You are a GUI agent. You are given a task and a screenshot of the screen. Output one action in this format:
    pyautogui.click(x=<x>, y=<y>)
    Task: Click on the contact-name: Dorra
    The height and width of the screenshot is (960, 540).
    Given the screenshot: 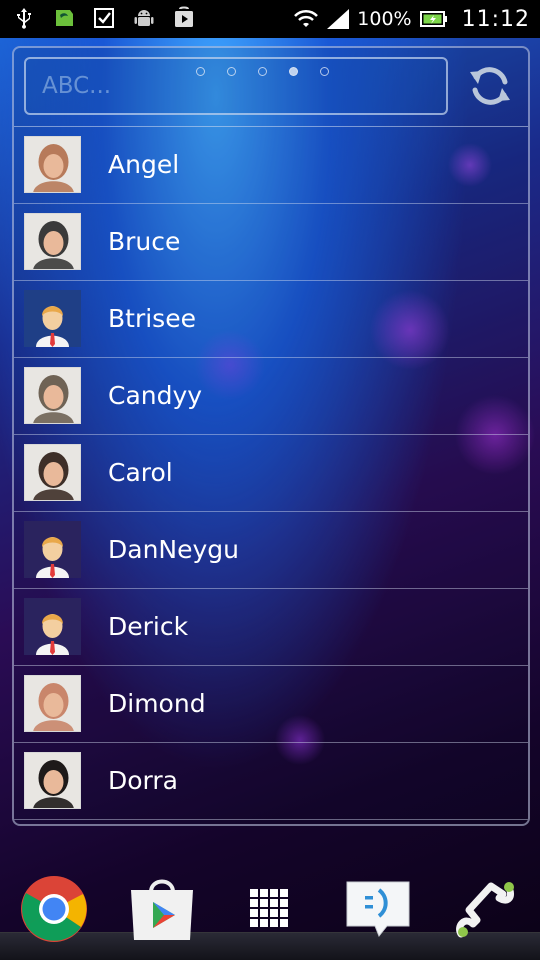 What is the action you would take?
    pyautogui.click(x=143, y=780)
    